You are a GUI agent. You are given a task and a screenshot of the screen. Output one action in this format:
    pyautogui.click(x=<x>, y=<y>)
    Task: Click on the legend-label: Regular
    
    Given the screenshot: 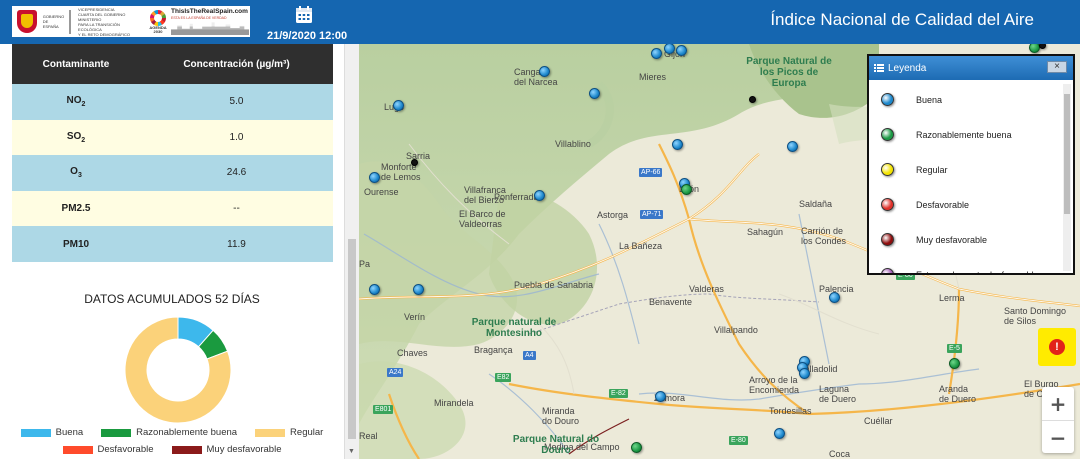 What is the action you would take?
    pyautogui.click(x=307, y=432)
    